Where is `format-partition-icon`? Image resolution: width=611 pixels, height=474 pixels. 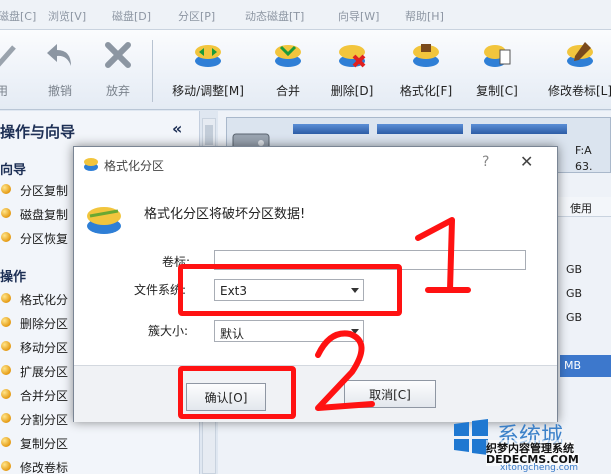 format-partition-icon is located at coordinates (91, 164).